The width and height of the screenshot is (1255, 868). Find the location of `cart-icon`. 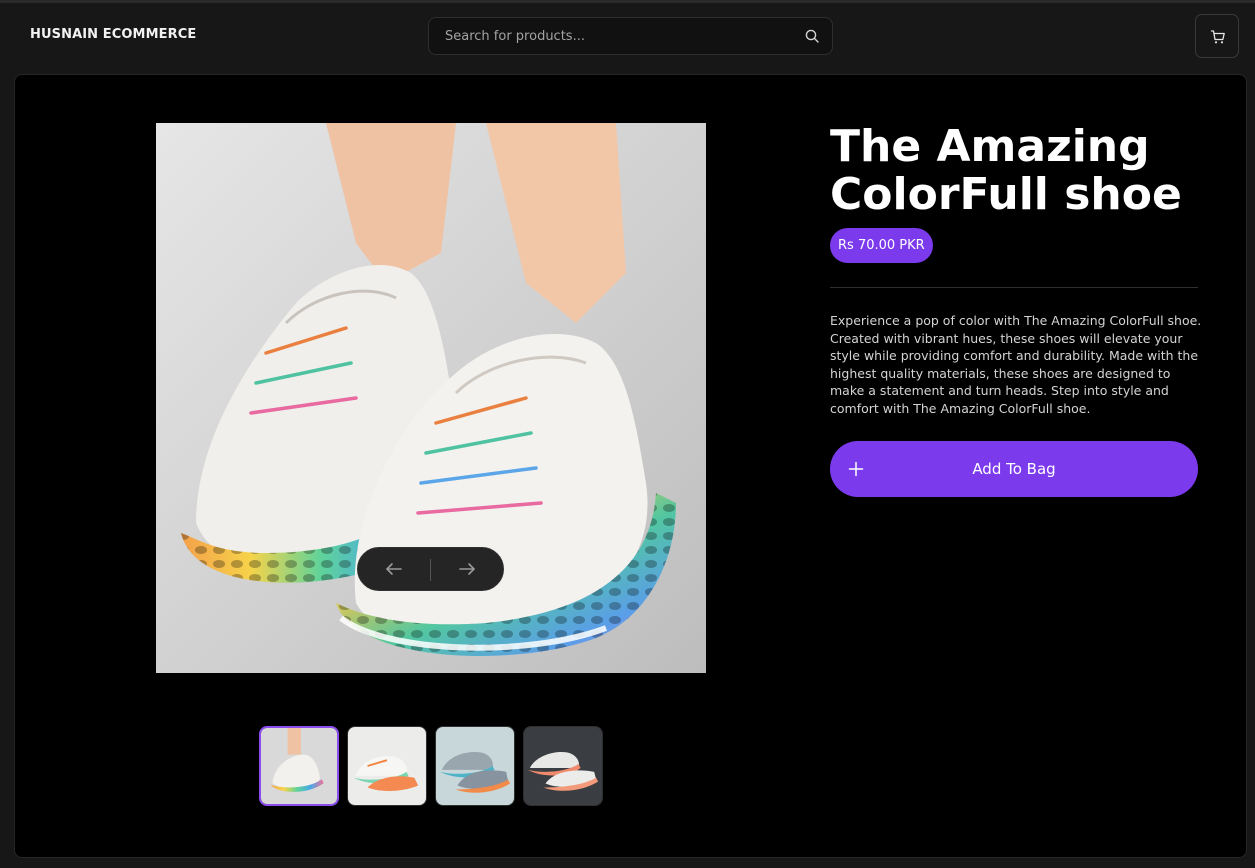

cart-icon is located at coordinates (1217, 37).